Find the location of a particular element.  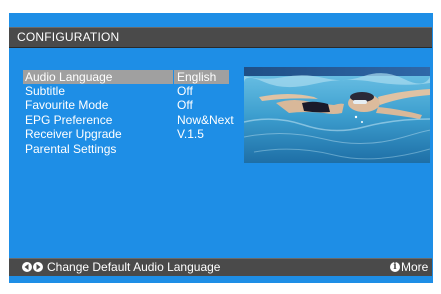

menu-item-favourite-mode: Favourite Mode Off is located at coordinates (127, 105).